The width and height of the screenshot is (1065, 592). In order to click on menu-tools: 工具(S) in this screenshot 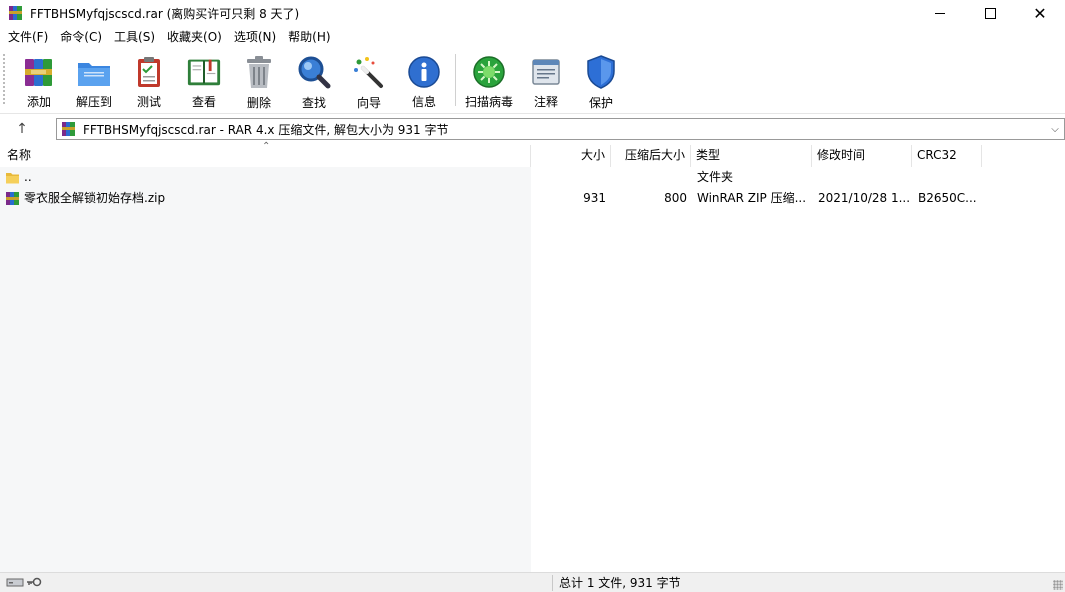, I will do `click(134, 37)`.